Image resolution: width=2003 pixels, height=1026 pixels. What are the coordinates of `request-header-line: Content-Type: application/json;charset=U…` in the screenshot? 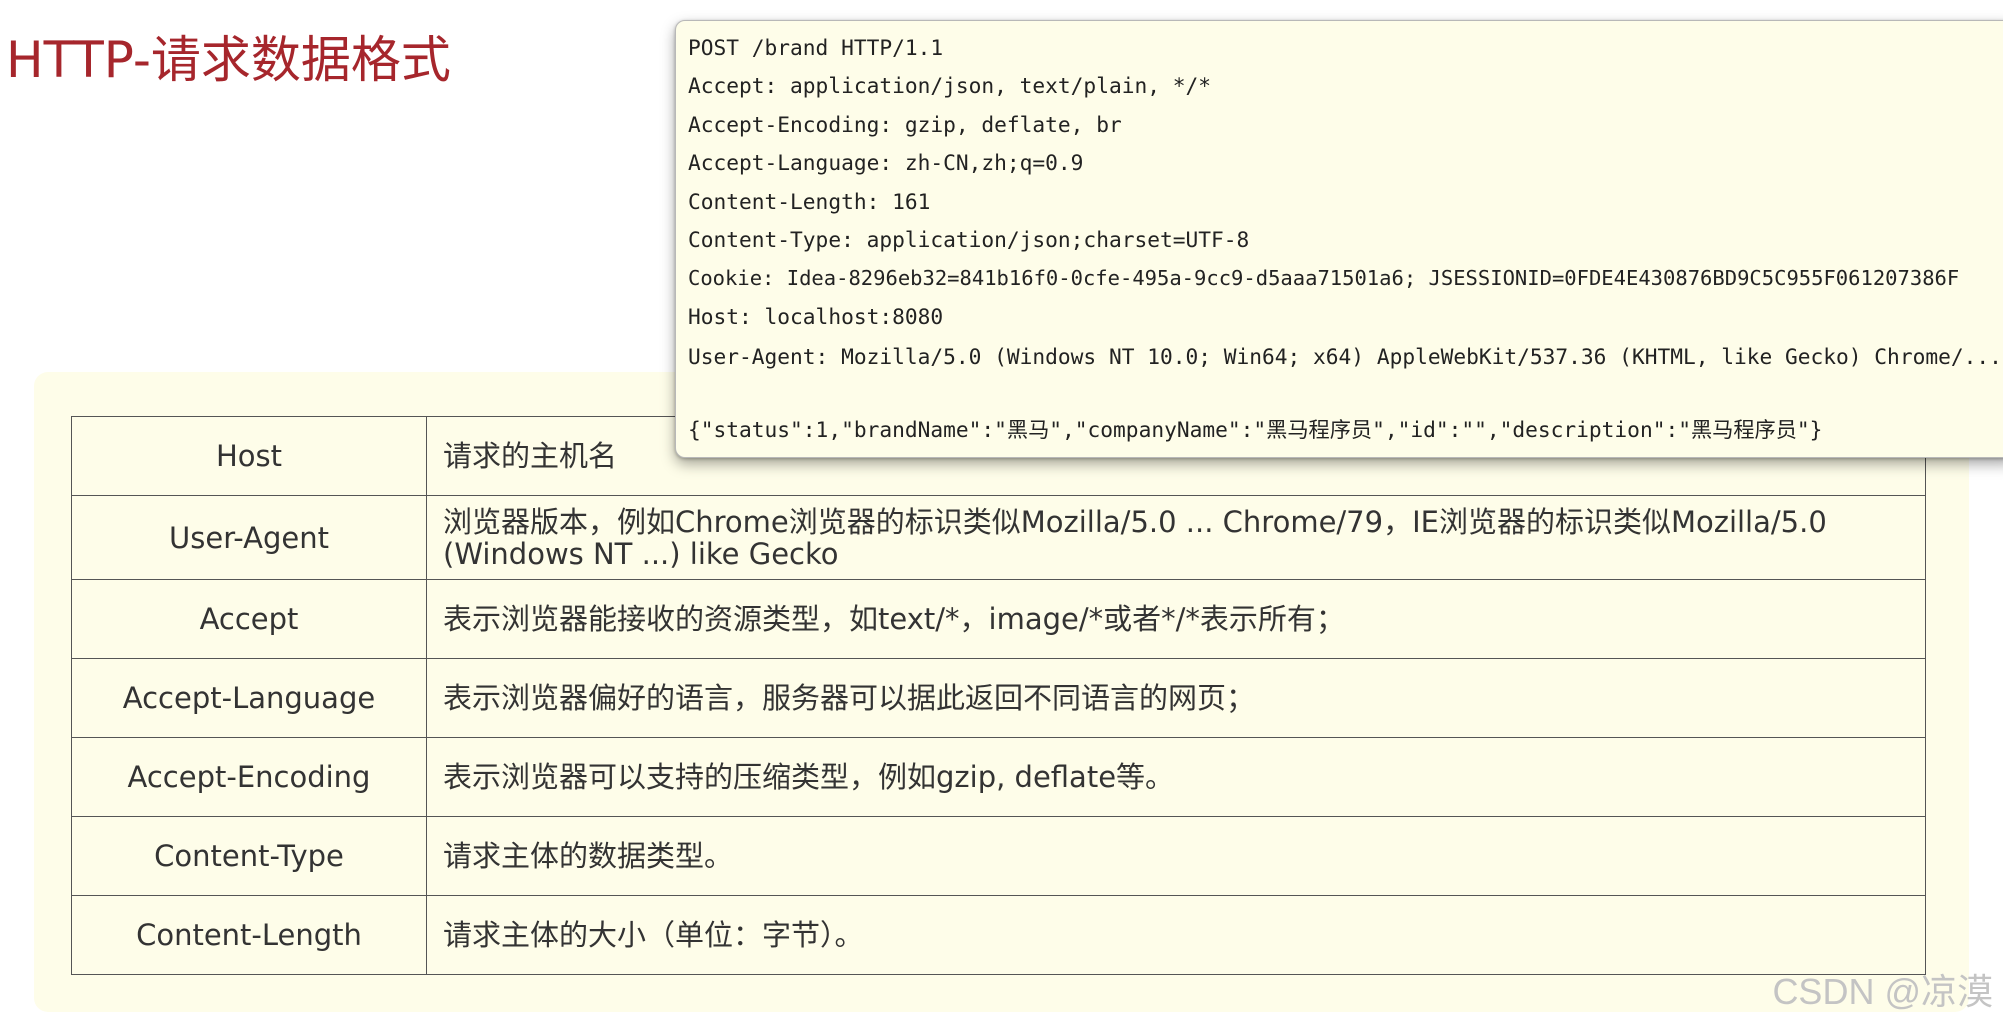 It's located at (969, 239).